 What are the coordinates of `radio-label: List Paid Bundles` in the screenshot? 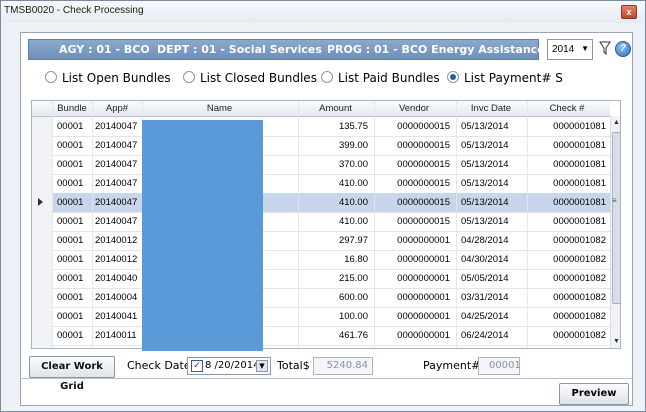 It's located at (389, 78).